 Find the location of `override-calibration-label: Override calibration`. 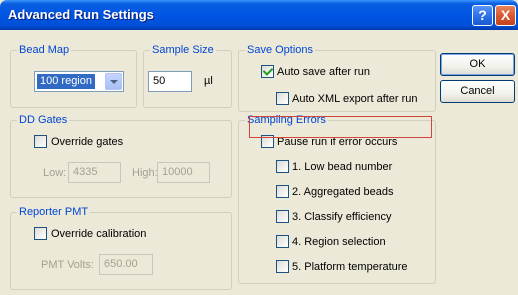

override-calibration-label: Override calibration is located at coordinates (98, 234).